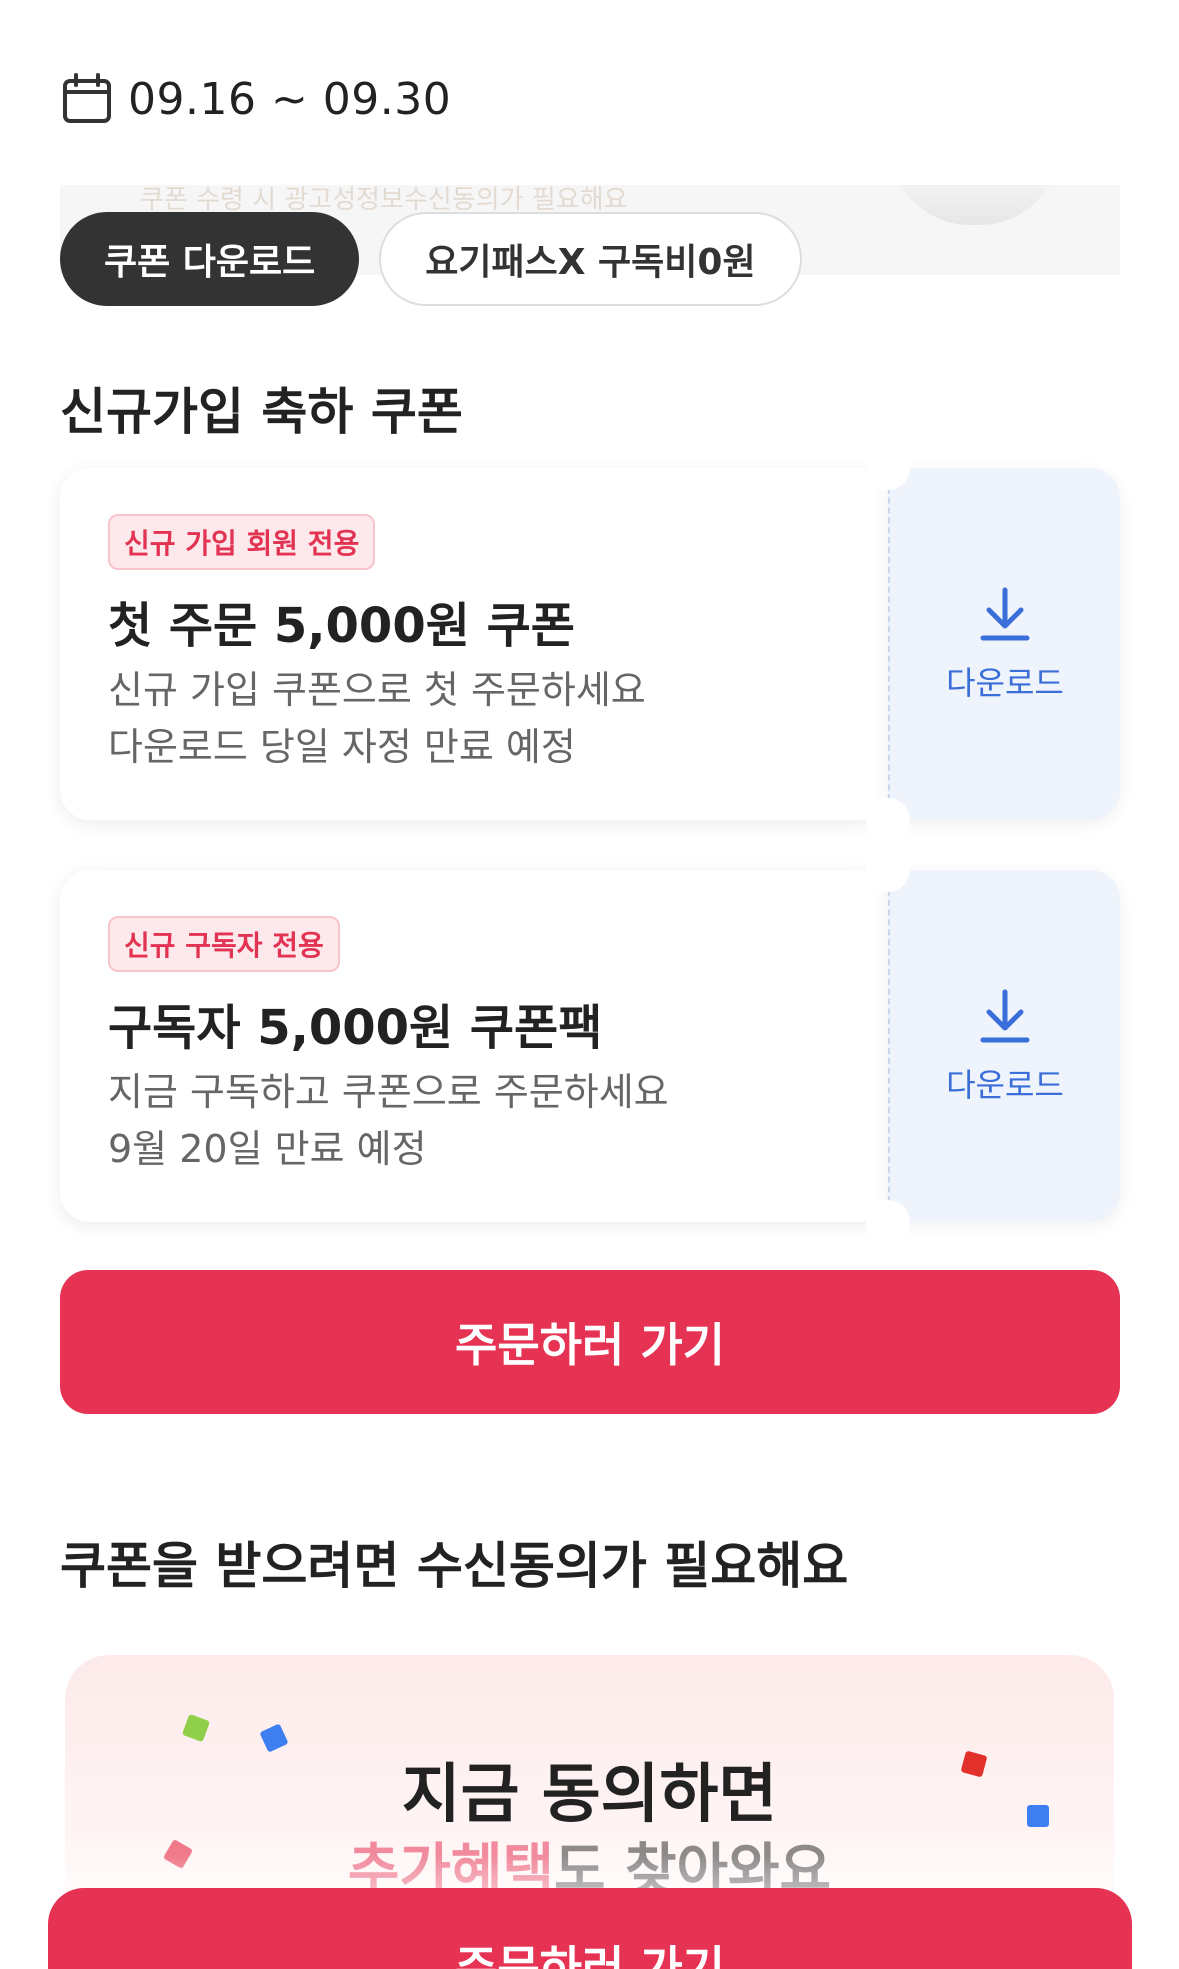 The height and width of the screenshot is (1969, 1179). What do you see at coordinates (454, 1566) in the screenshot?
I see `section-title-consent: 쿠폰을 받으려면 수신동의가 필요해요` at bounding box center [454, 1566].